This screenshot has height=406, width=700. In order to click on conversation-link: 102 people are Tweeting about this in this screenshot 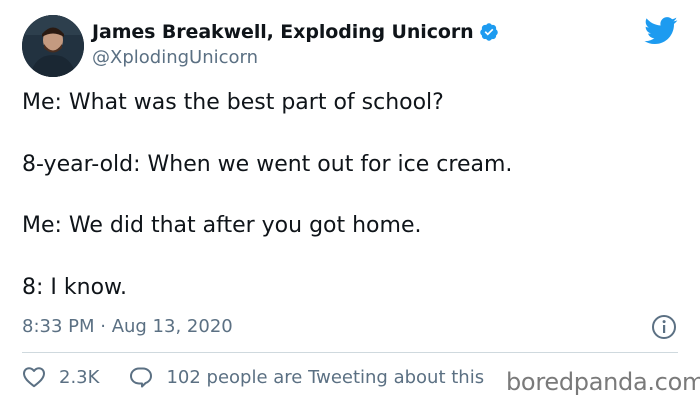, I will do `click(306, 377)`.